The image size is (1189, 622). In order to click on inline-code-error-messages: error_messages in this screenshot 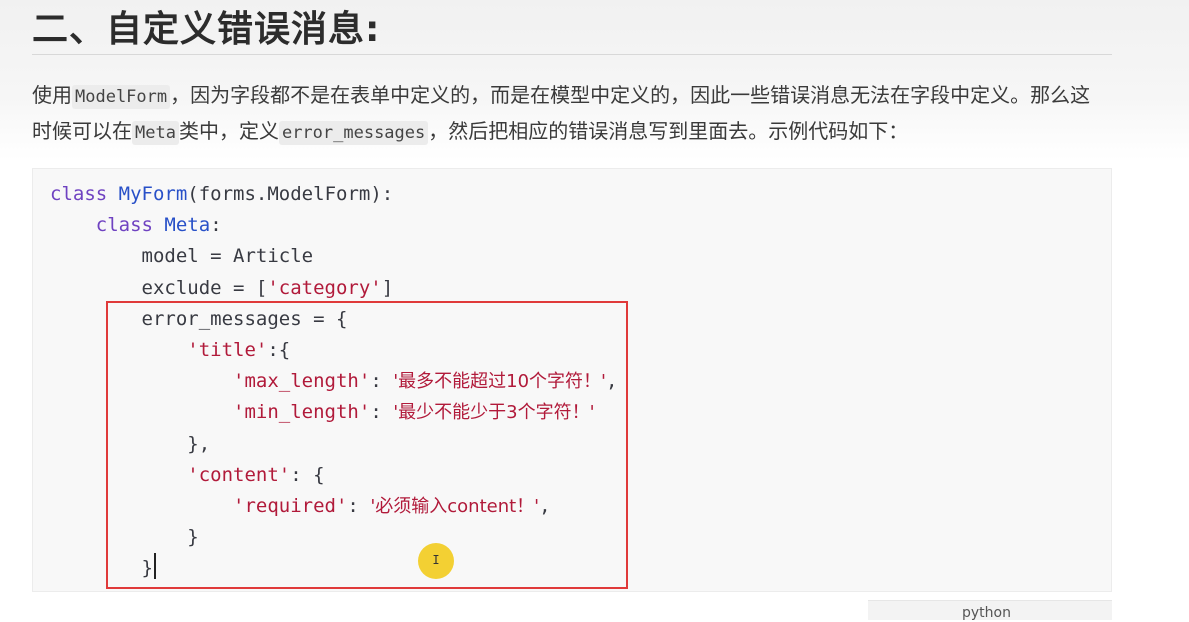, I will do `click(353, 133)`.